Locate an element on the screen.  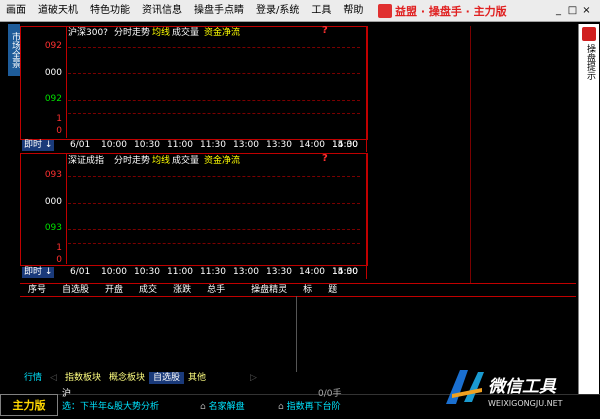
chart1-time-1400: 14:00 is located at coordinates (312, 145).